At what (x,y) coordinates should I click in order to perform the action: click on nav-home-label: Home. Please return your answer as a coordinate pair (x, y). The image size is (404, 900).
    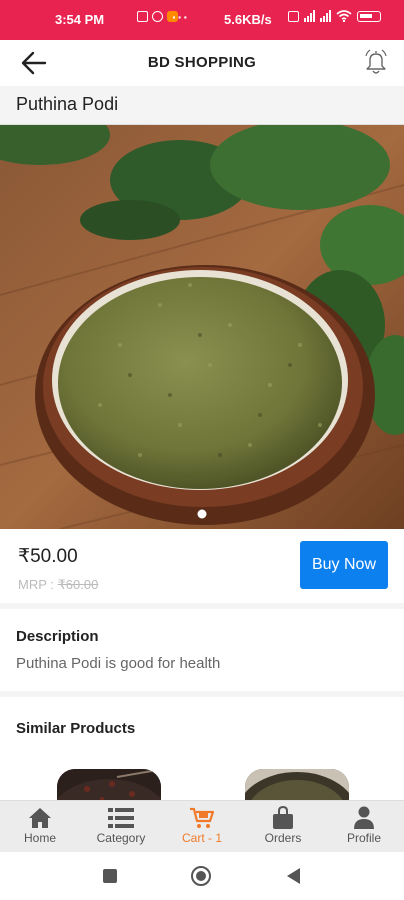
    Looking at the image, I should click on (39, 838).